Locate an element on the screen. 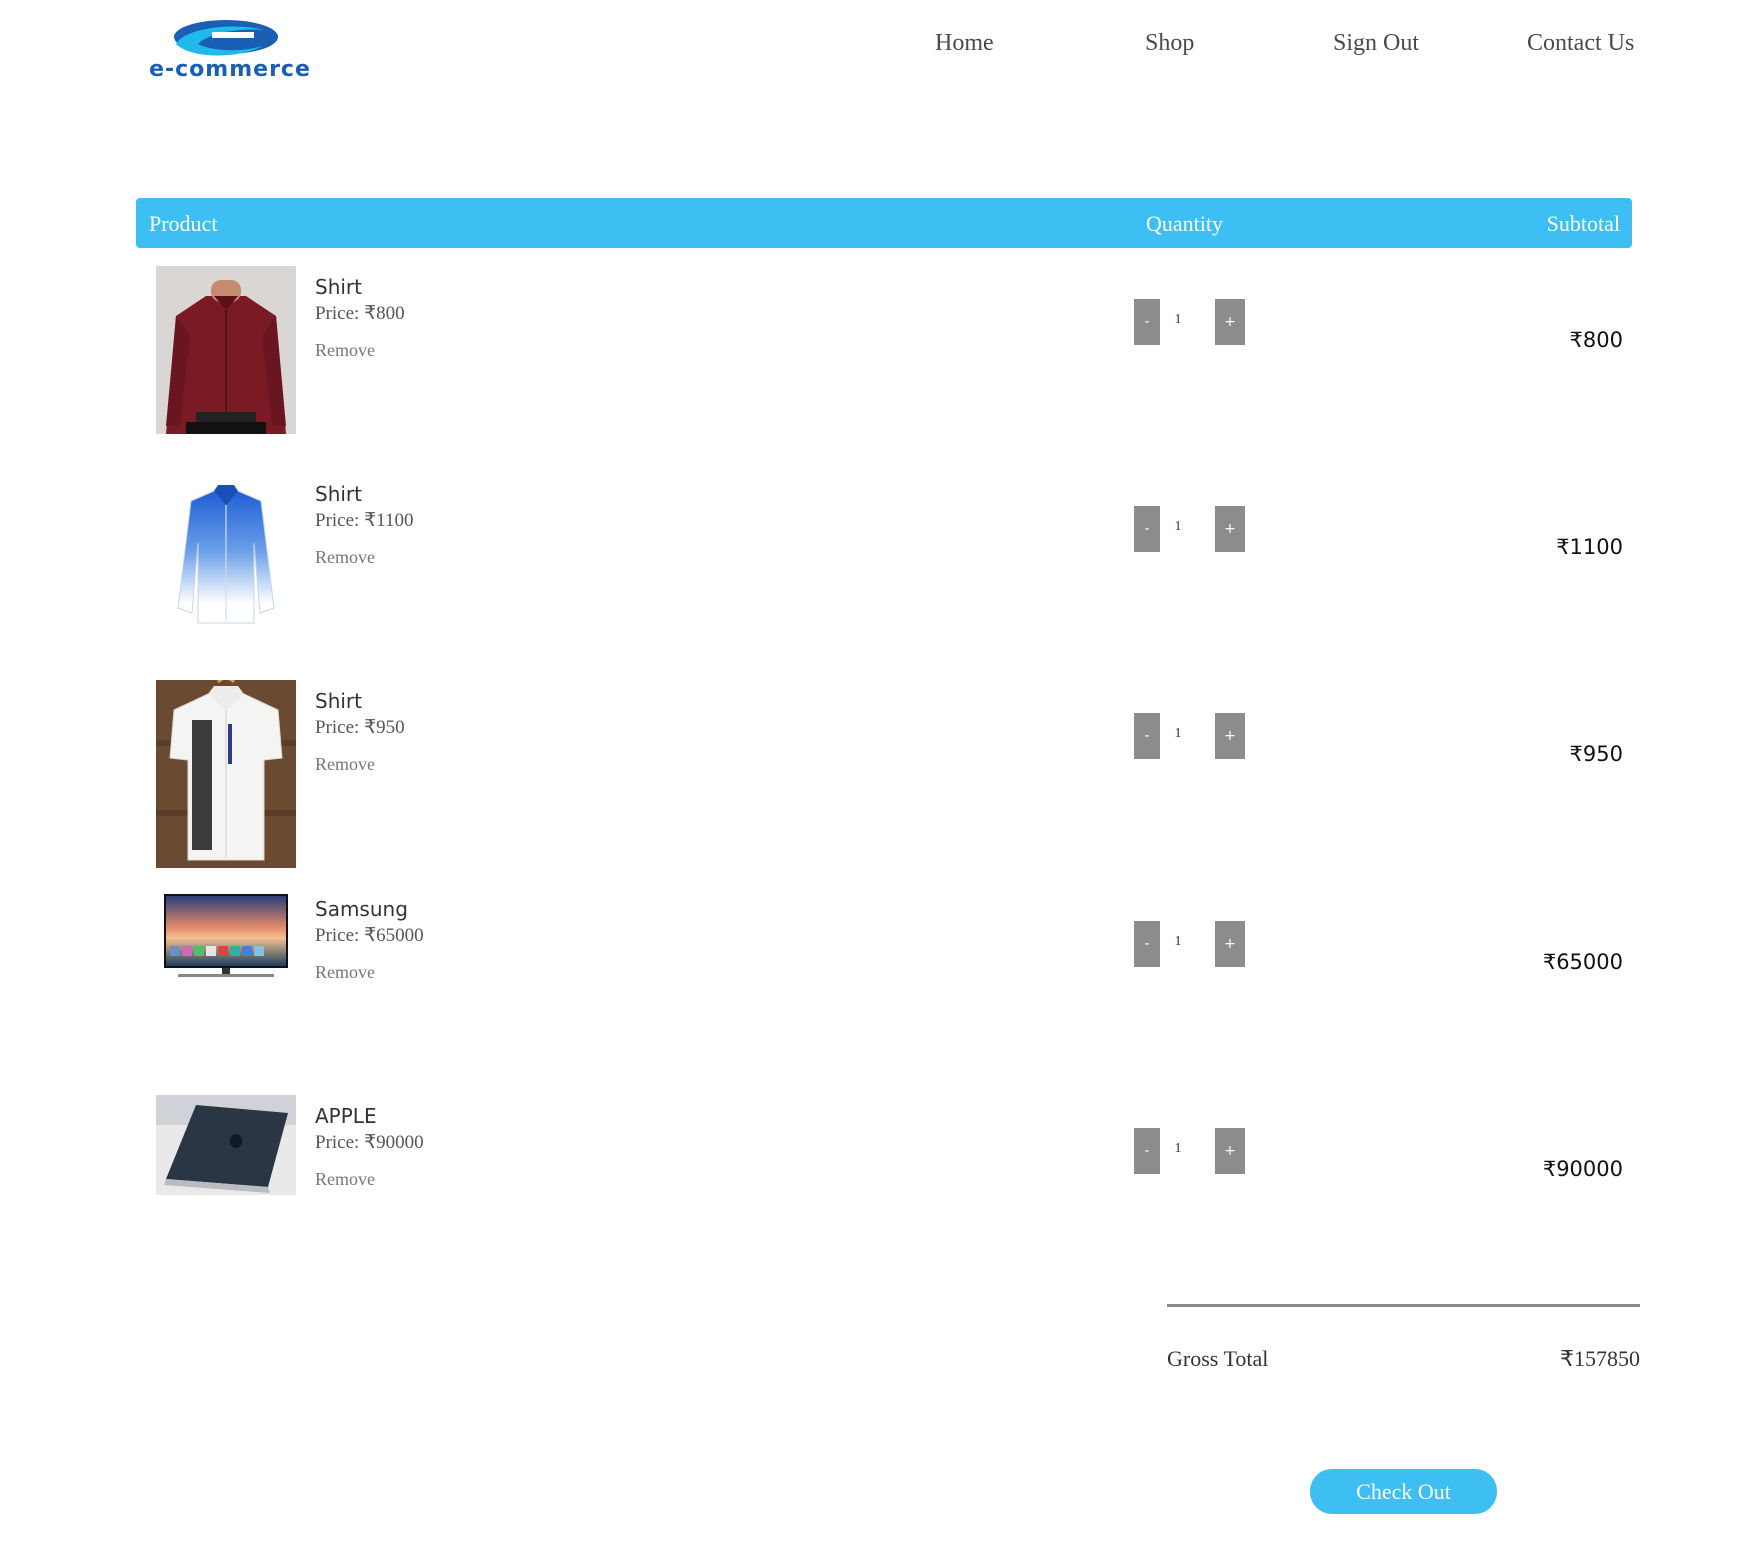 The height and width of the screenshot is (1561, 1755). row-subtotal: ₹65000 is located at coordinates (1582, 962).